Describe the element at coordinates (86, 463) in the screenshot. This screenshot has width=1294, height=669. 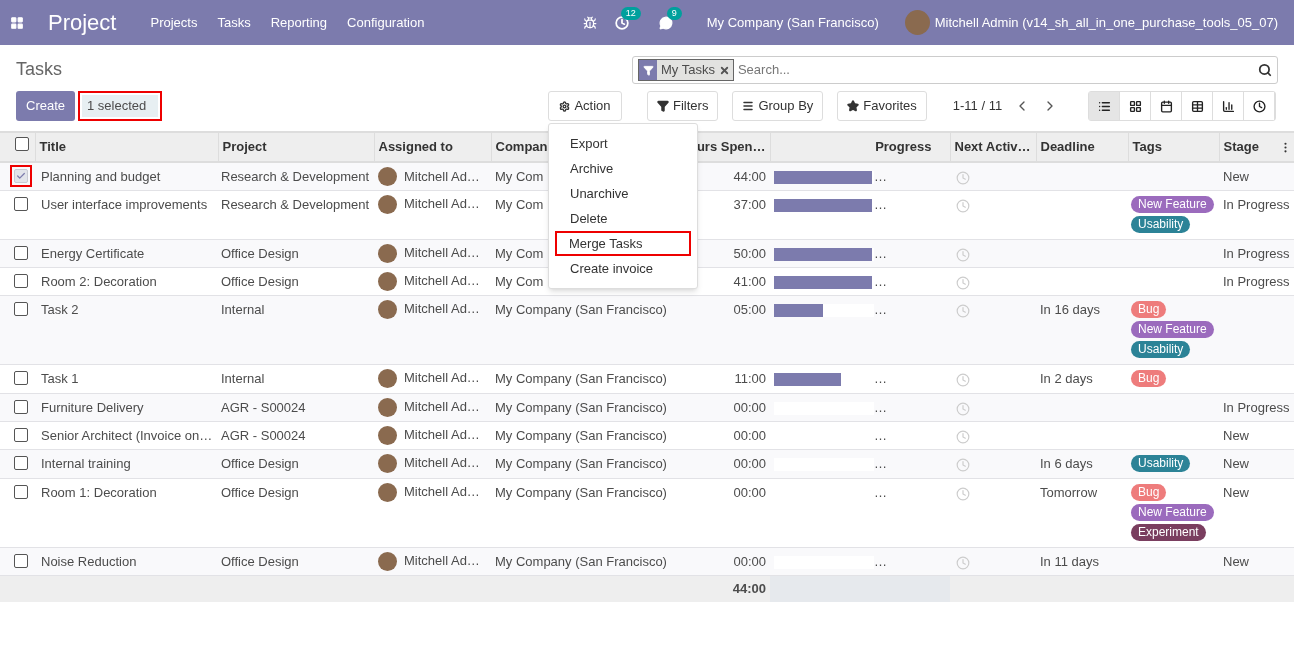
I see `table-cell: Internal training` at that location.